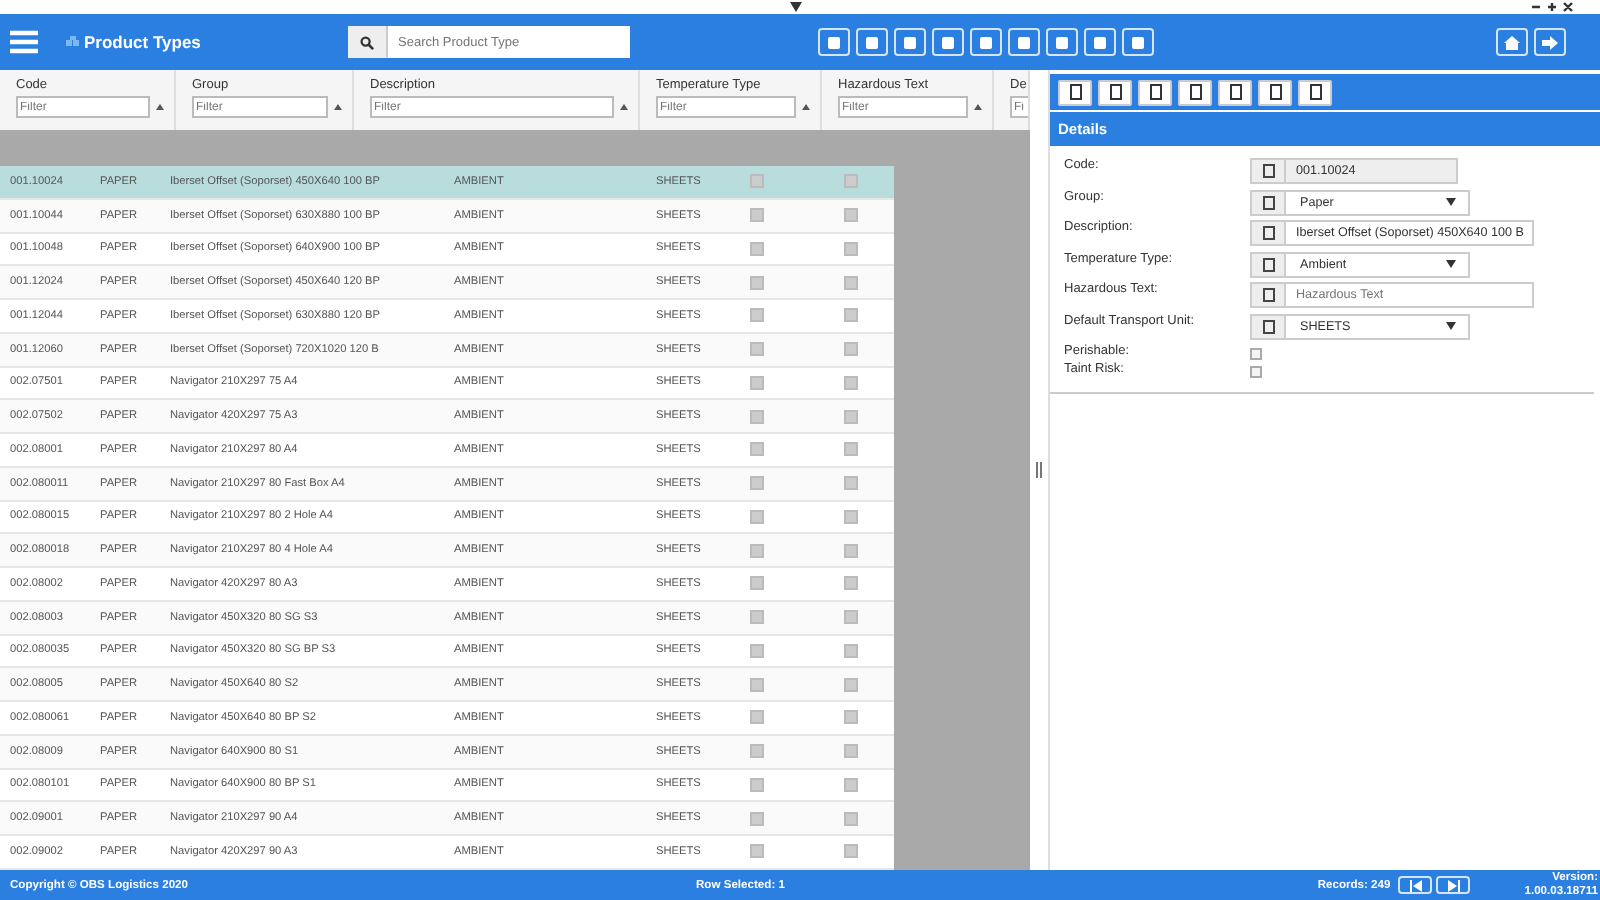 The width and height of the screenshot is (1600, 900). Describe the element at coordinates (948, 42) in the screenshot. I see `share-button` at that location.